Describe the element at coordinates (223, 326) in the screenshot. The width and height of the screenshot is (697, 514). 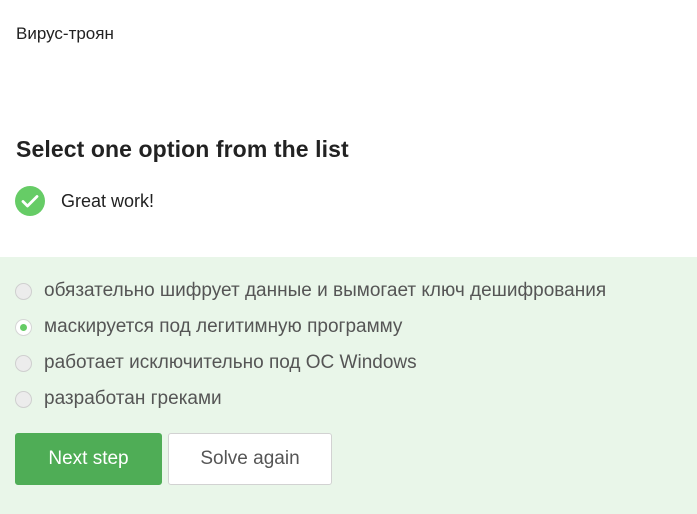
I see `answer-option-label: маскируется под легитимную программу` at that location.